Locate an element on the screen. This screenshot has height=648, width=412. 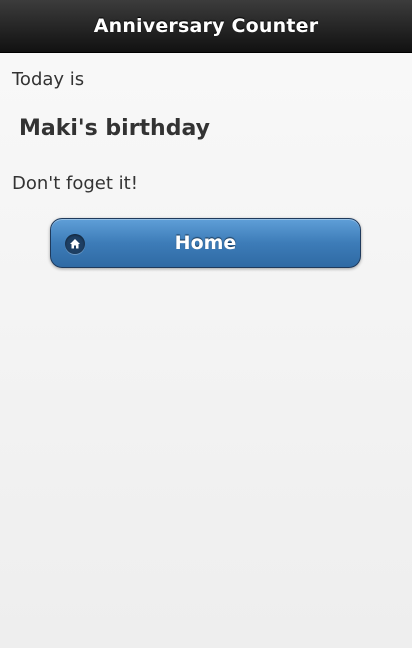
page-title: Anniversary Counter is located at coordinates (206, 26).